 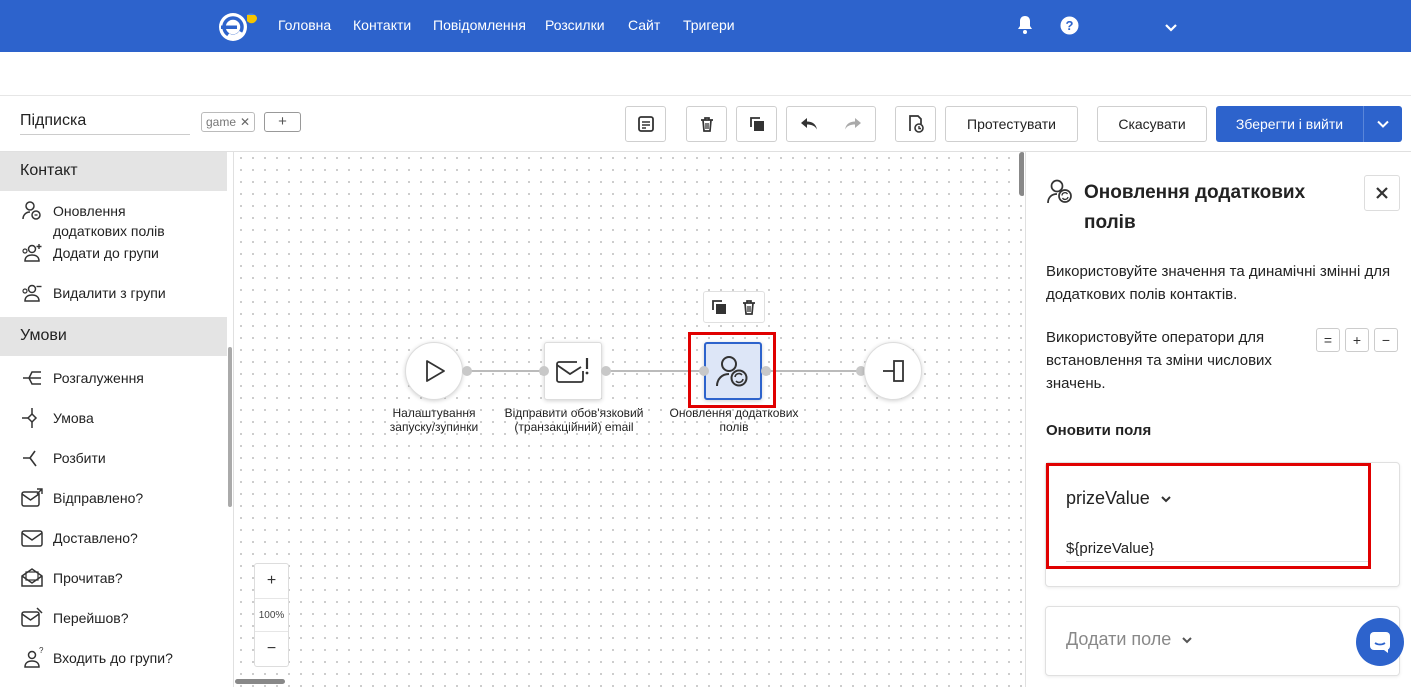 What do you see at coordinates (260, 681) in the screenshot?
I see `canvas-horizontal-scrollbar` at bounding box center [260, 681].